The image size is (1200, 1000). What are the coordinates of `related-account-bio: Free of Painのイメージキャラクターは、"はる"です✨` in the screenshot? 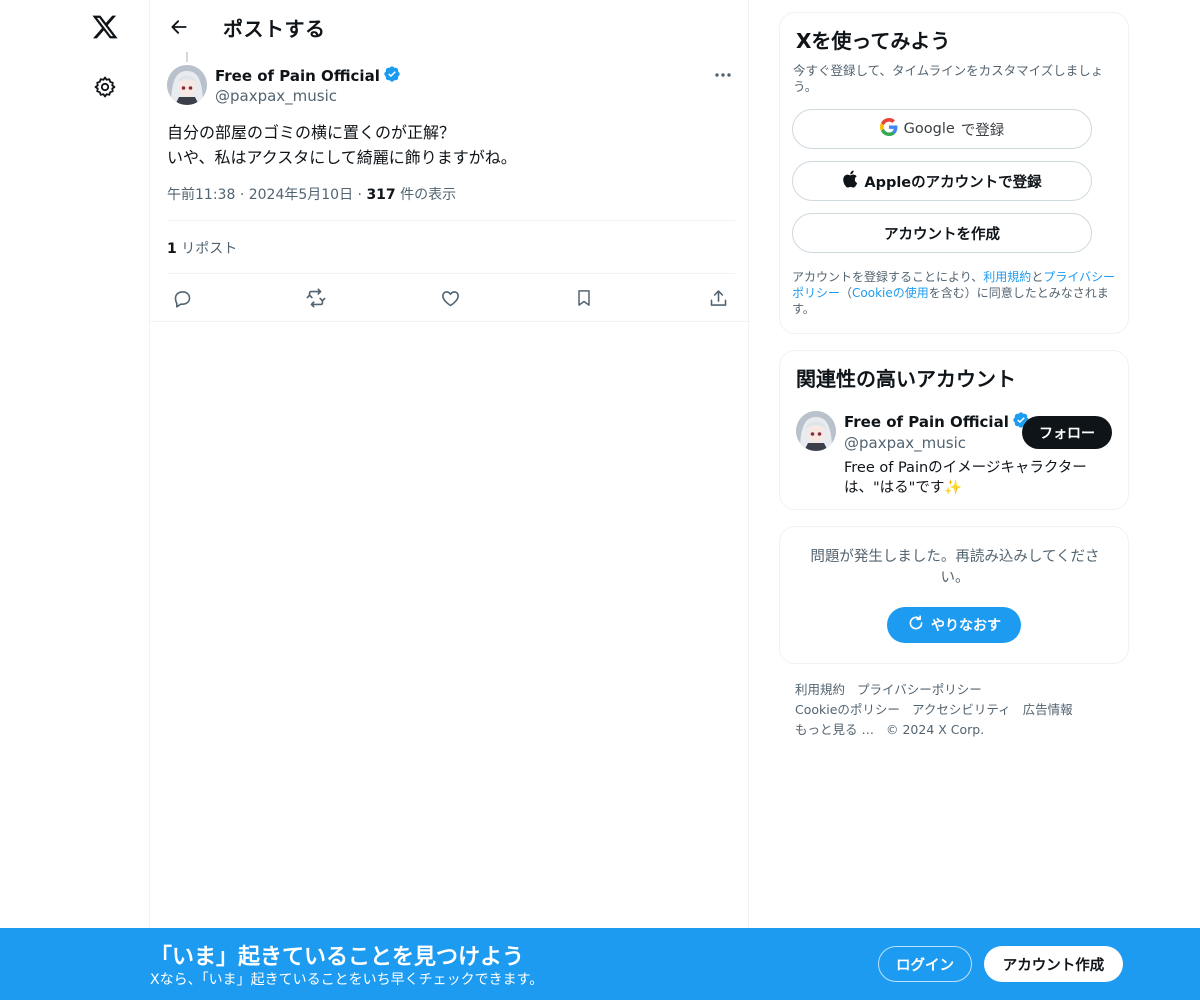 It's located at (965, 478).